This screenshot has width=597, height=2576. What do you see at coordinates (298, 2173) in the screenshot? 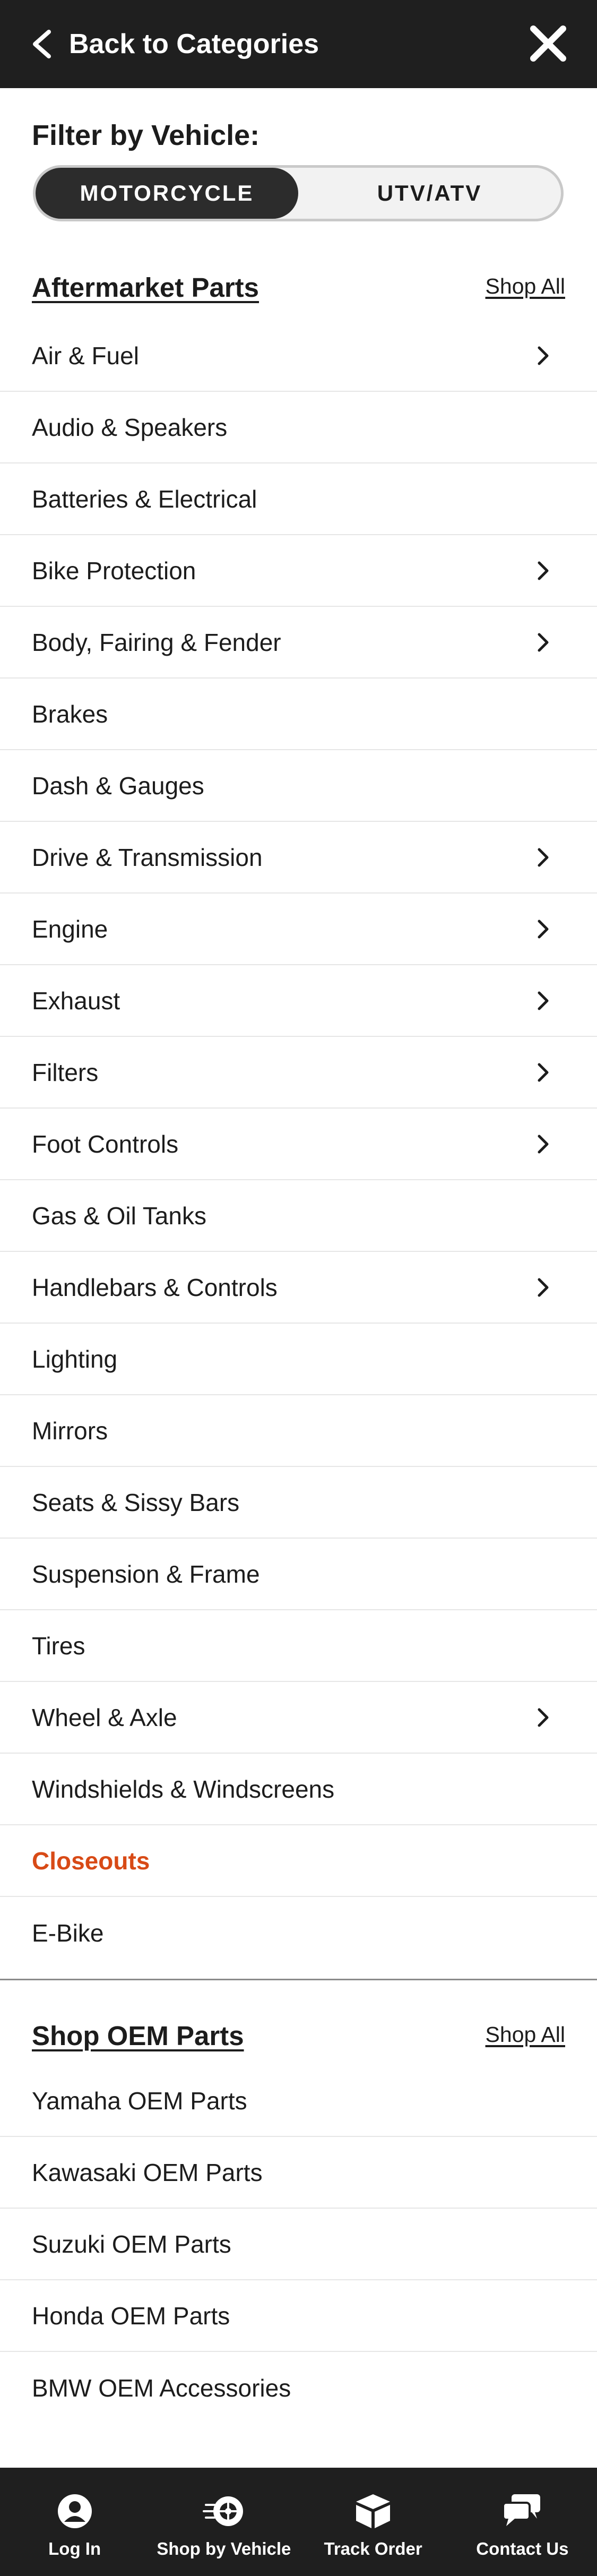
I see `category-item-kawasaki-oem-parts: Kawasaki OEM Parts` at bounding box center [298, 2173].